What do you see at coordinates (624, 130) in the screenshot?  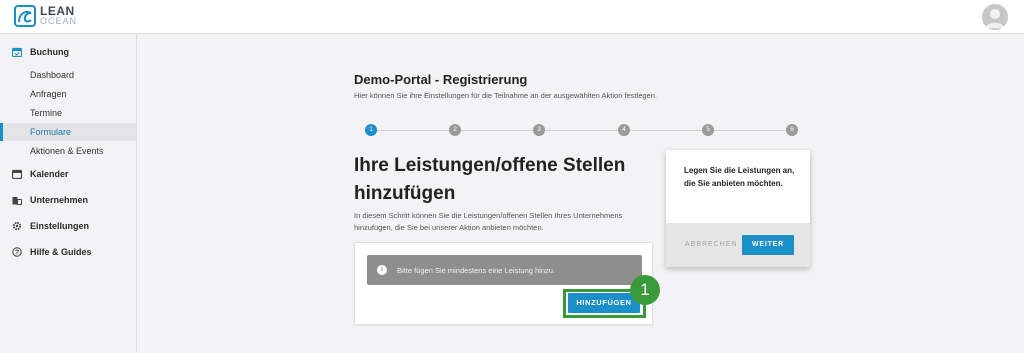 I see `step-4: 4` at bounding box center [624, 130].